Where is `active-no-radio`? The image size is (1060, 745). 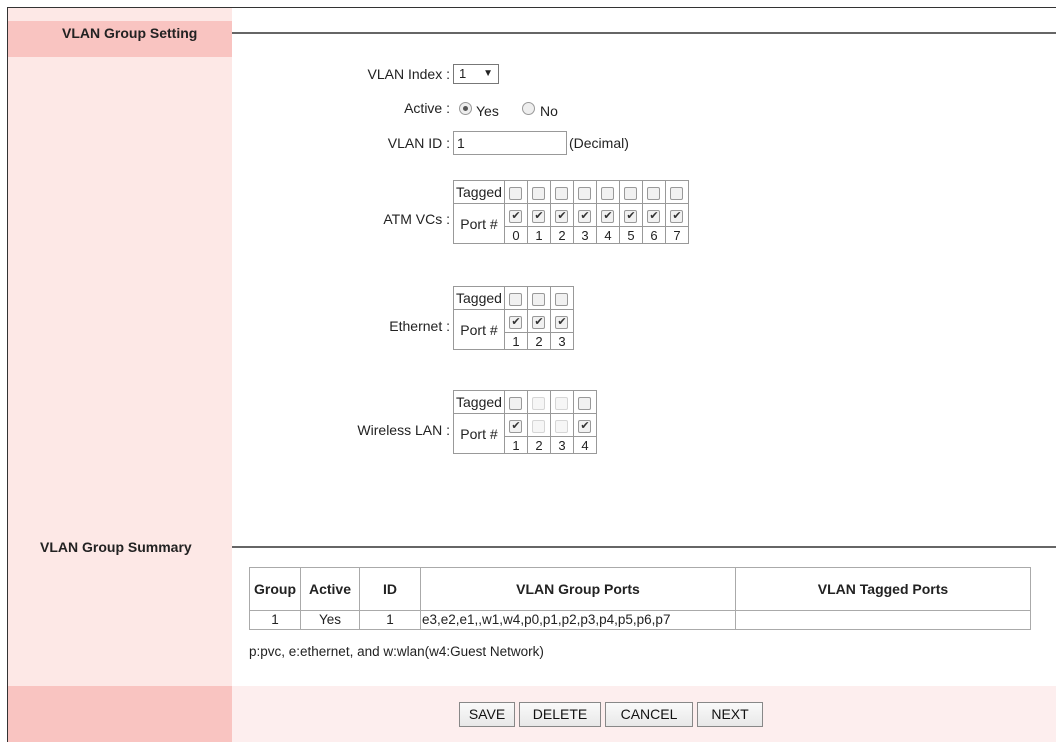
active-no-radio is located at coordinates (528, 108).